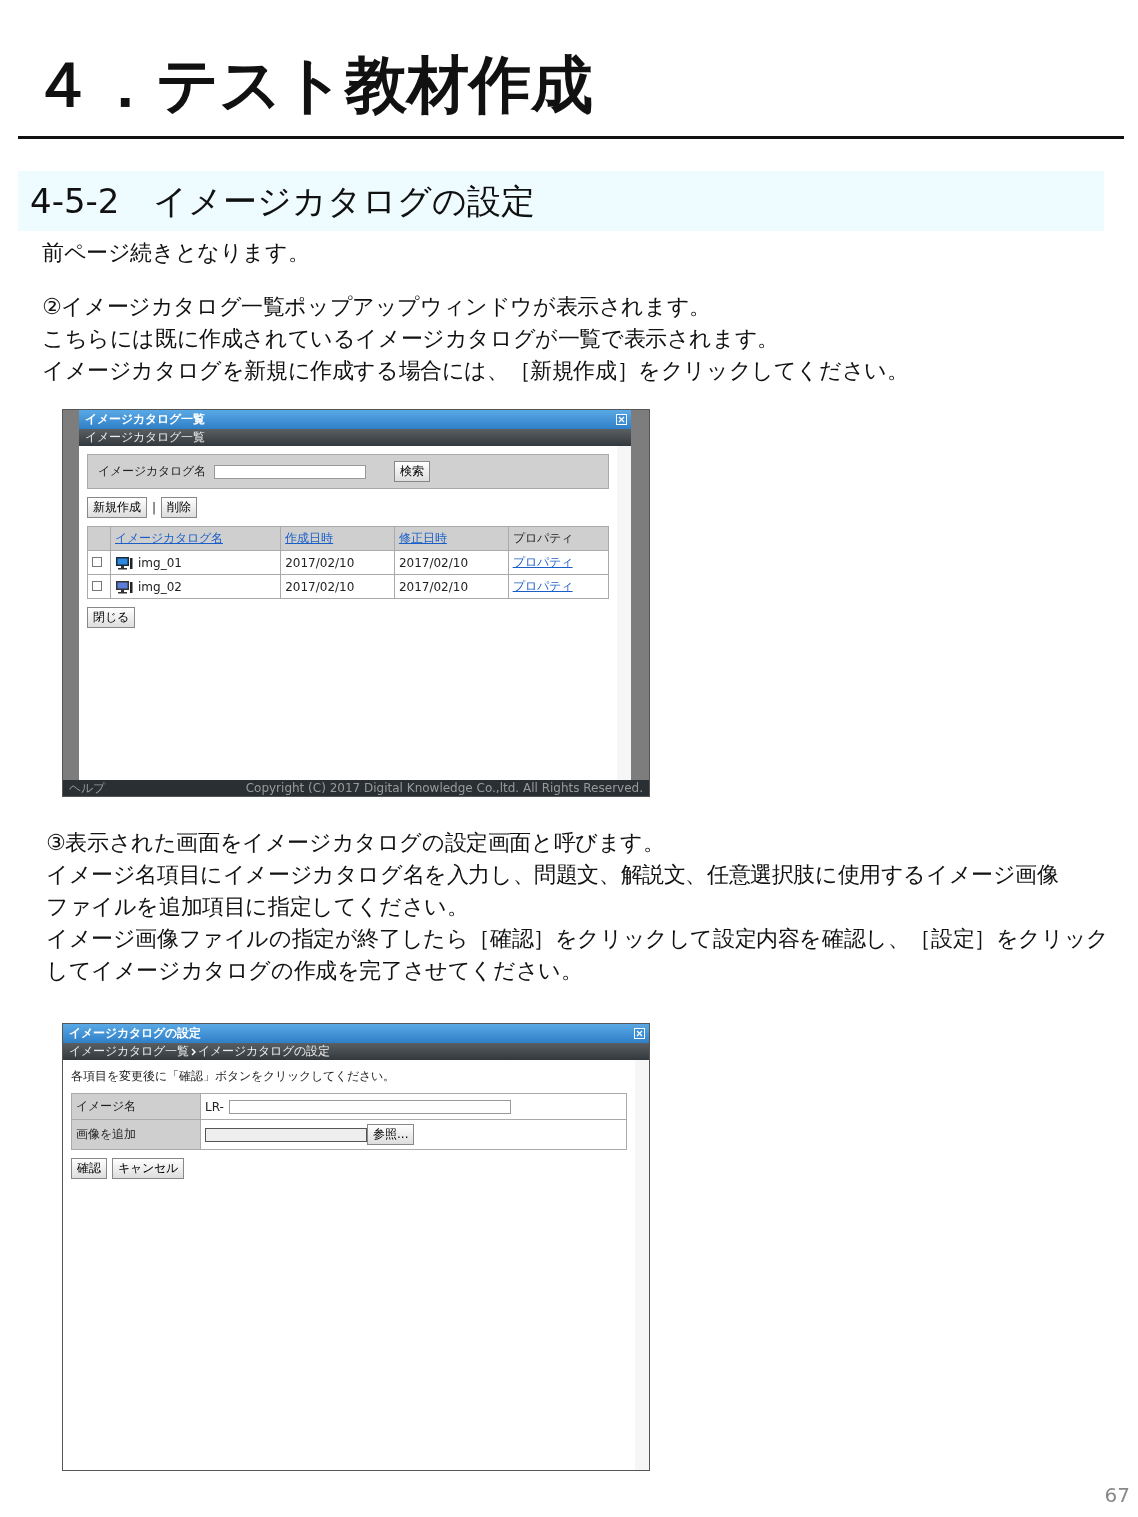 This screenshot has height=1517, width=1138. I want to click on delete-button: 削除, so click(179, 507).